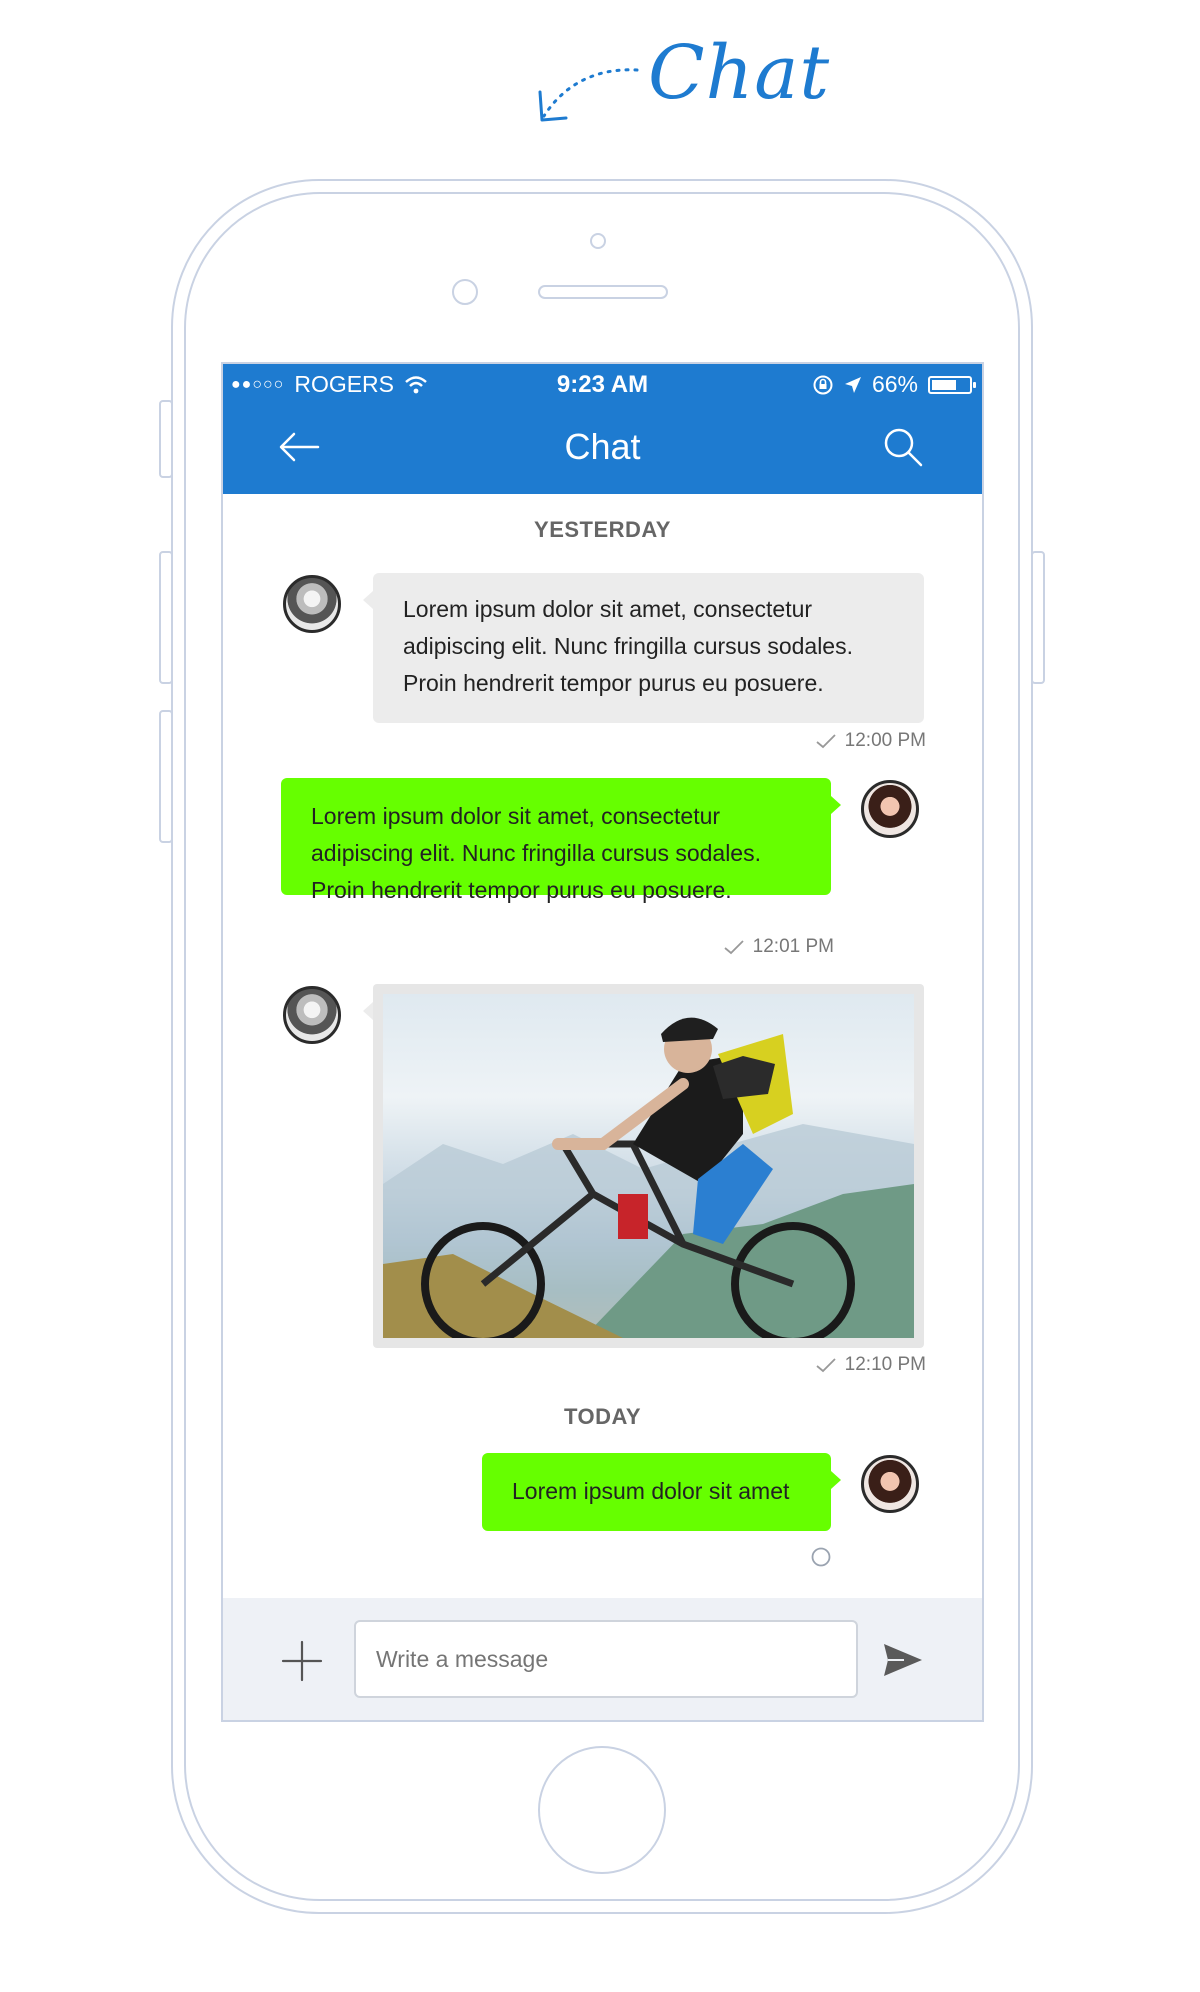 Image resolution: width=1200 pixels, height=1992 pixels. What do you see at coordinates (944, 384) in the screenshot?
I see `battery-level` at bounding box center [944, 384].